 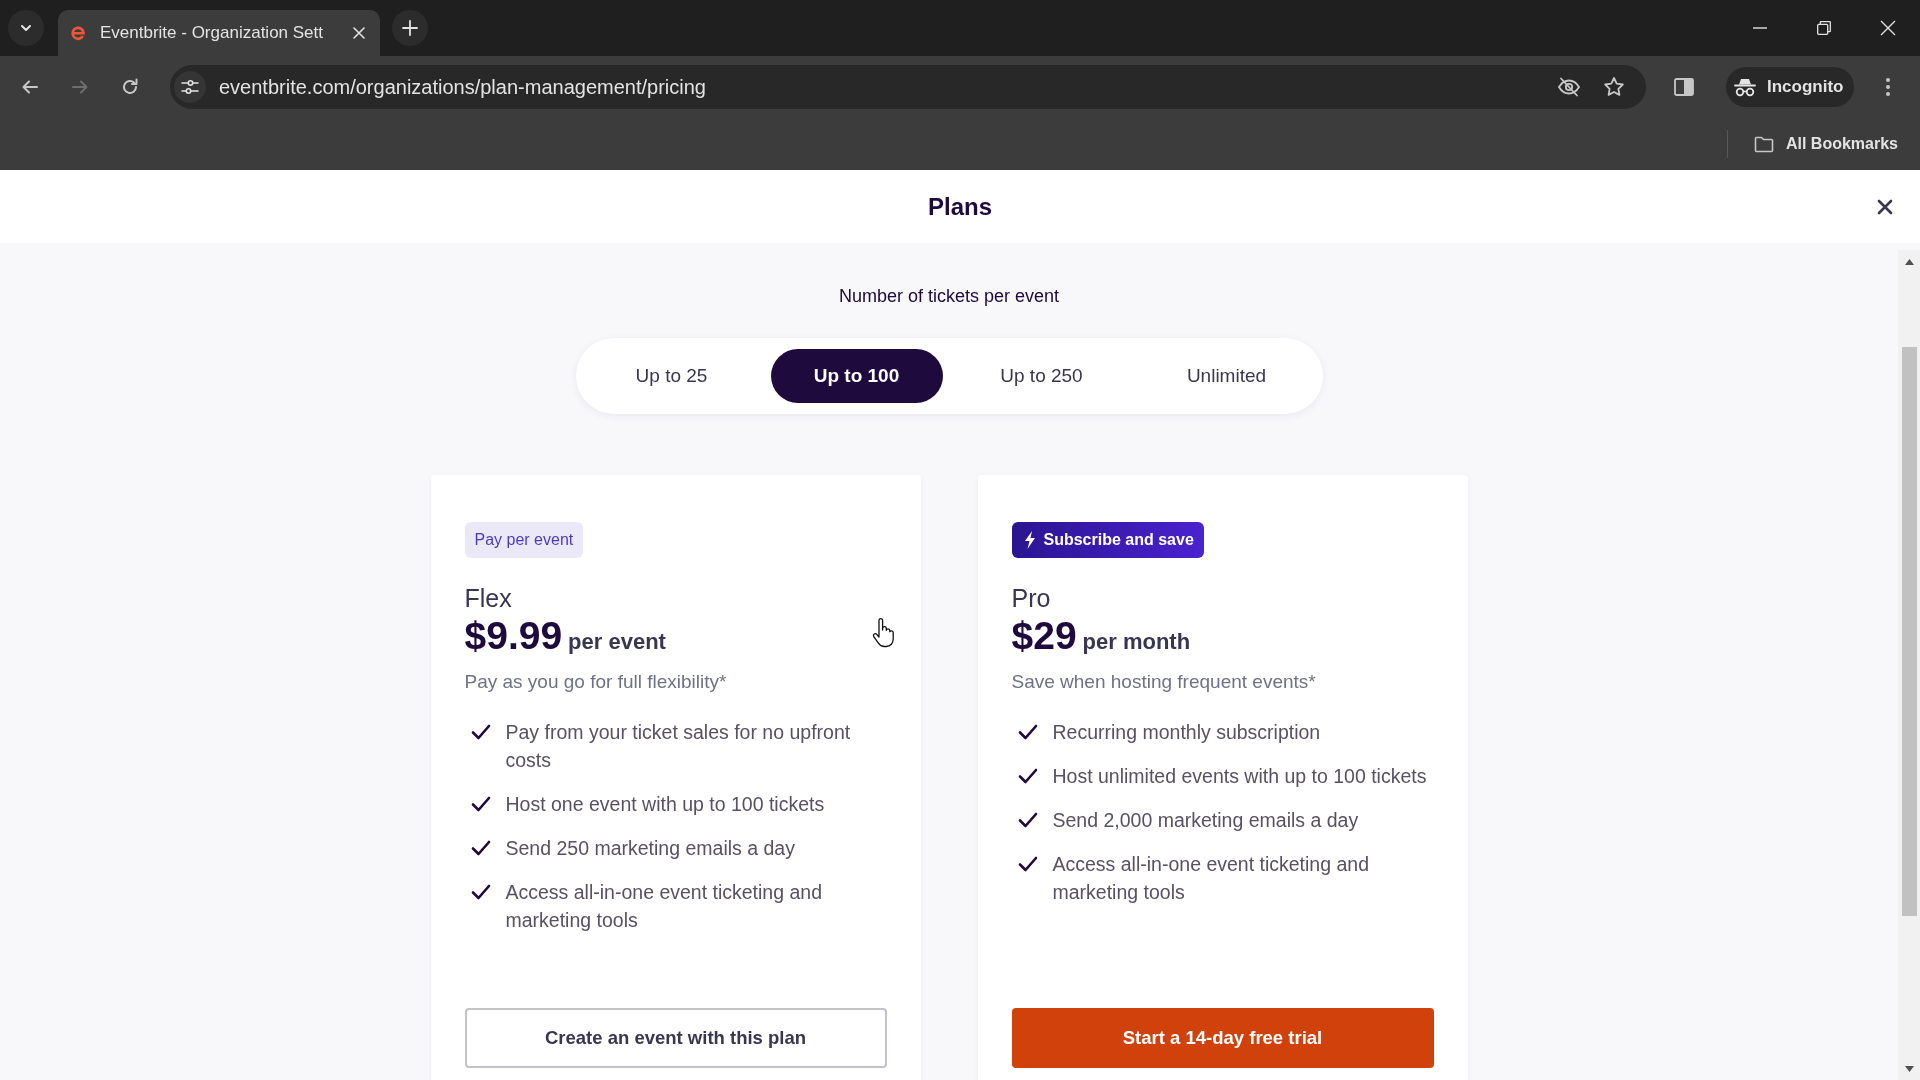 What do you see at coordinates (1239, 776) in the screenshot?
I see `feature-text: Host unlimited events with up to 100 tickets` at bounding box center [1239, 776].